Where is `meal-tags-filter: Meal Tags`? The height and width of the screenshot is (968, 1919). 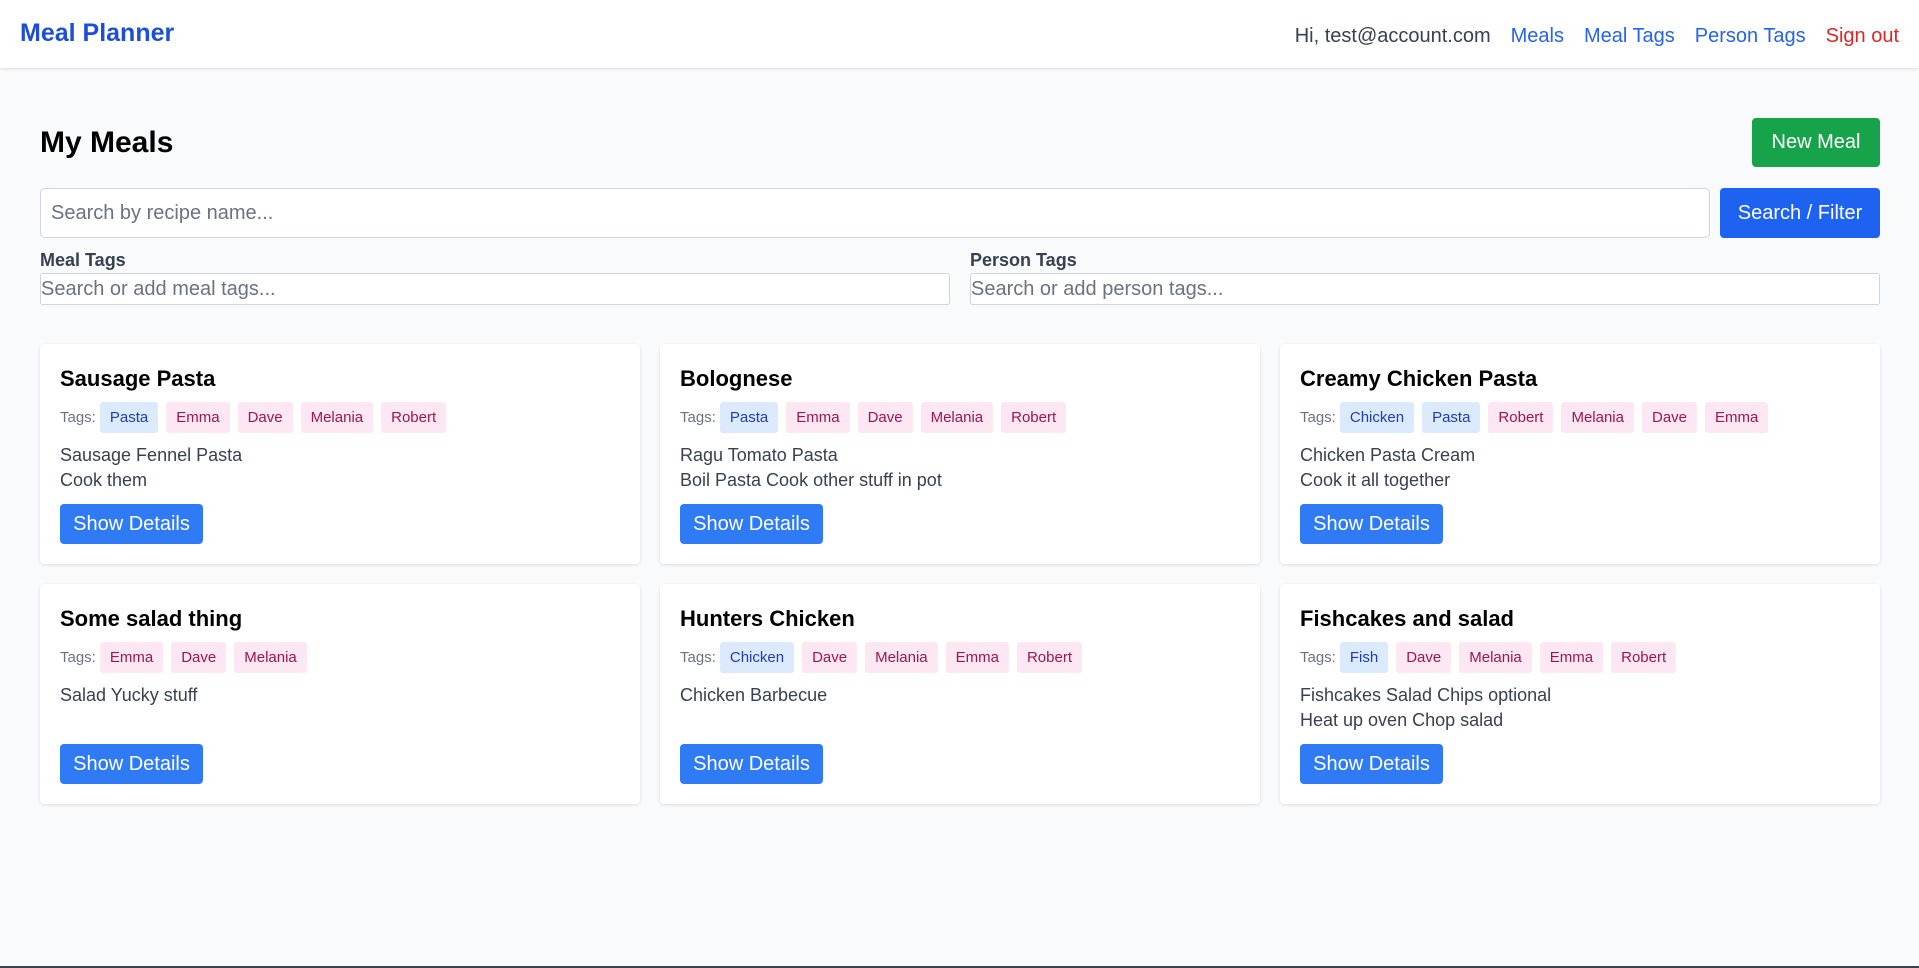 meal-tags-filter: Meal Tags is located at coordinates (495, 277).